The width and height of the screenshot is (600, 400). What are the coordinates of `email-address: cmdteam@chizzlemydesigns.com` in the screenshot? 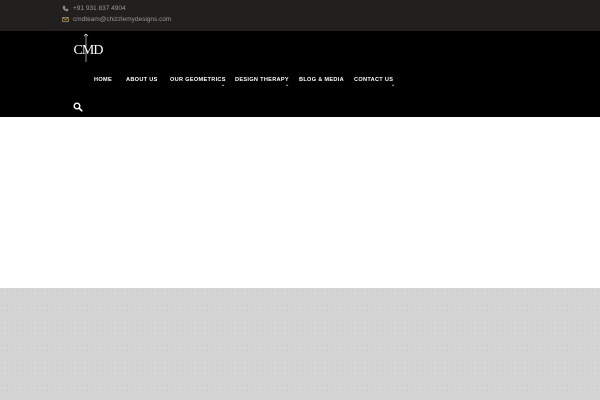 It's located at (122, 19).